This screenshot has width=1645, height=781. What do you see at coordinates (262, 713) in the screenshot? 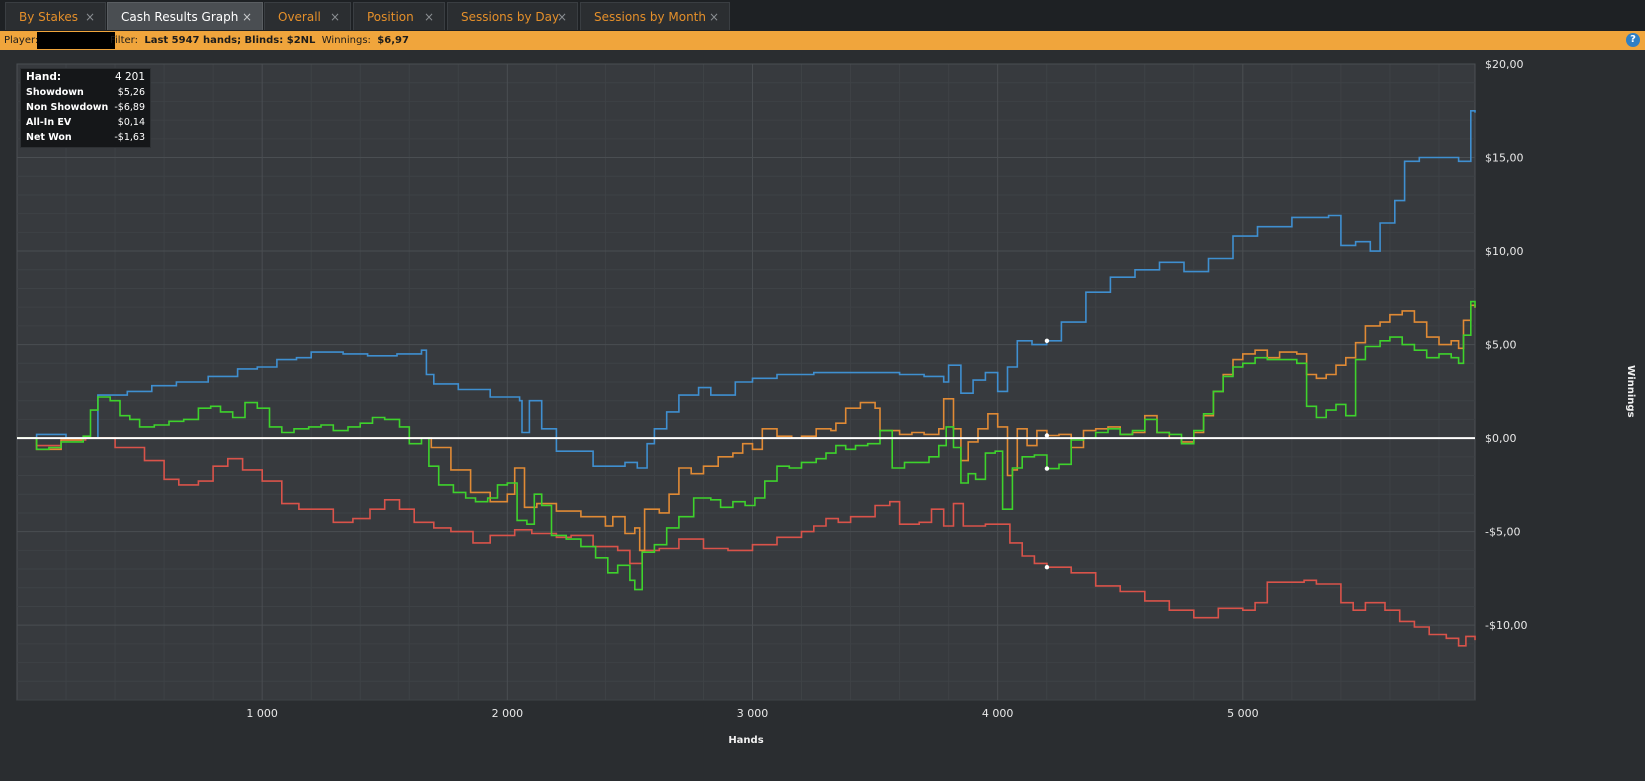
I see `x-tick-label: 1 000` at bounding box center [262, 713].